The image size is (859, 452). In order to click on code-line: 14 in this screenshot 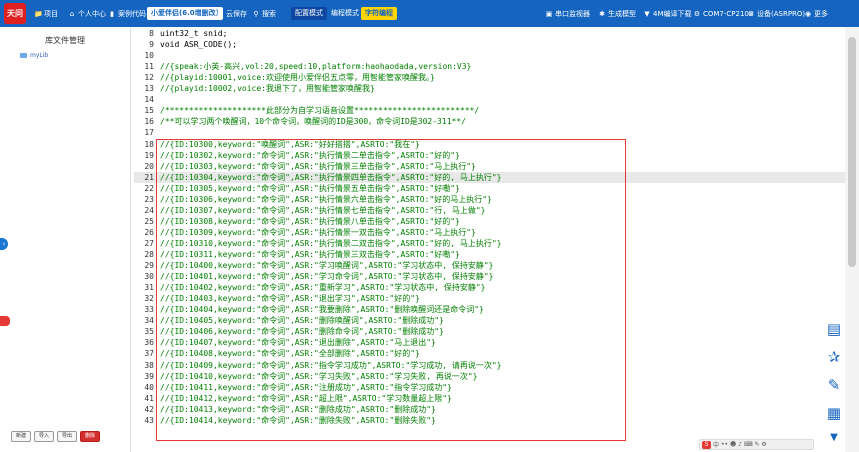, I will do `click(489, 99)`.